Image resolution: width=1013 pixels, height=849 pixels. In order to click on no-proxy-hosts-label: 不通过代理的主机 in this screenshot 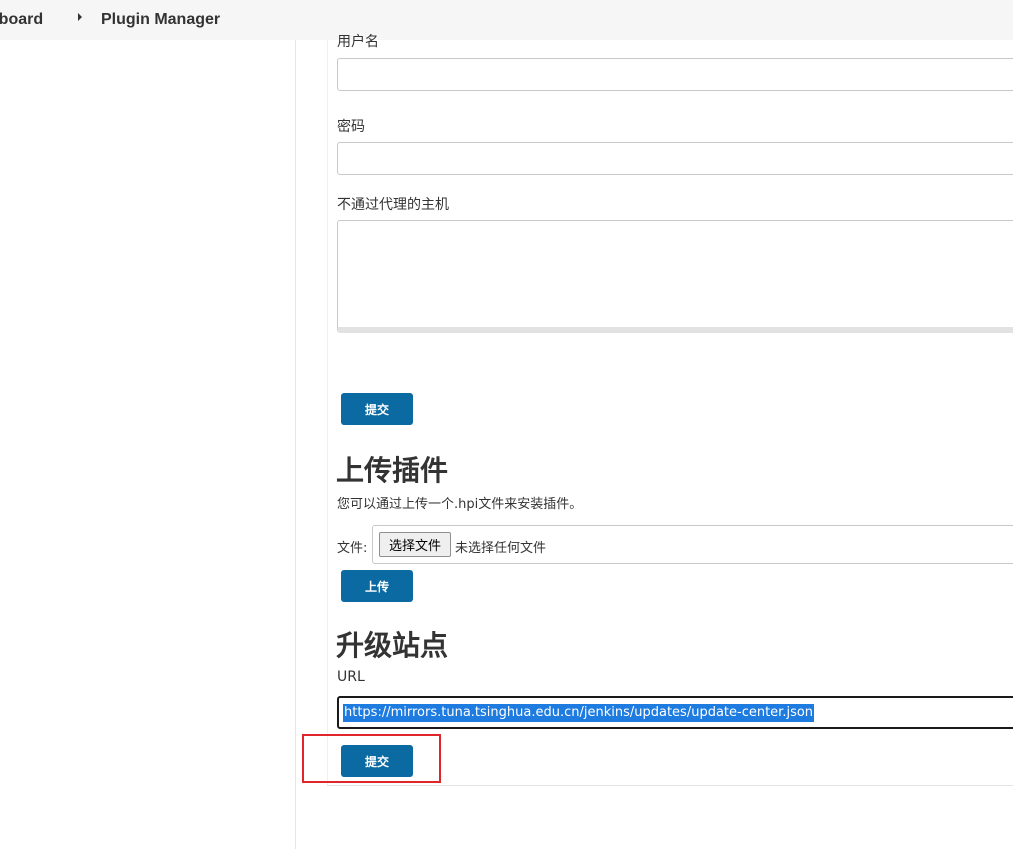, I will do `click(393, 205)`.